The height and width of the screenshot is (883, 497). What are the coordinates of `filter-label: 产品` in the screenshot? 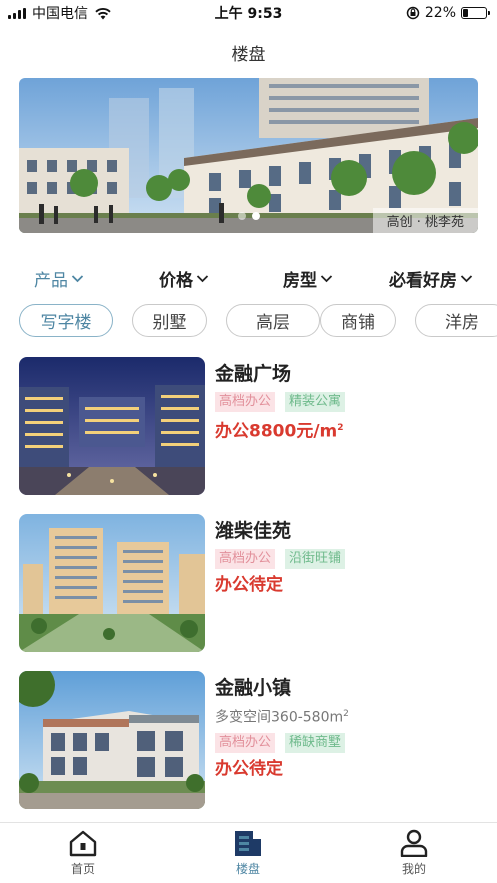 It's located at (51, 281).